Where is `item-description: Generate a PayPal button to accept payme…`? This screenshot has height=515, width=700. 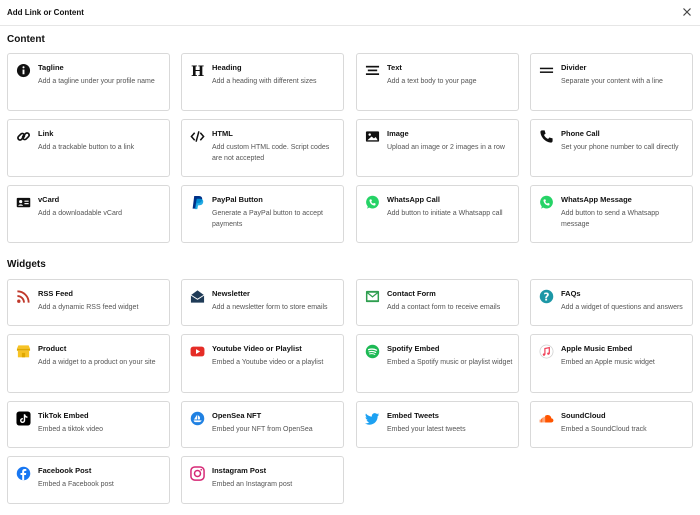 item-description: Generate a PayPal button to accept payme… is located at coordinates (267, 219).